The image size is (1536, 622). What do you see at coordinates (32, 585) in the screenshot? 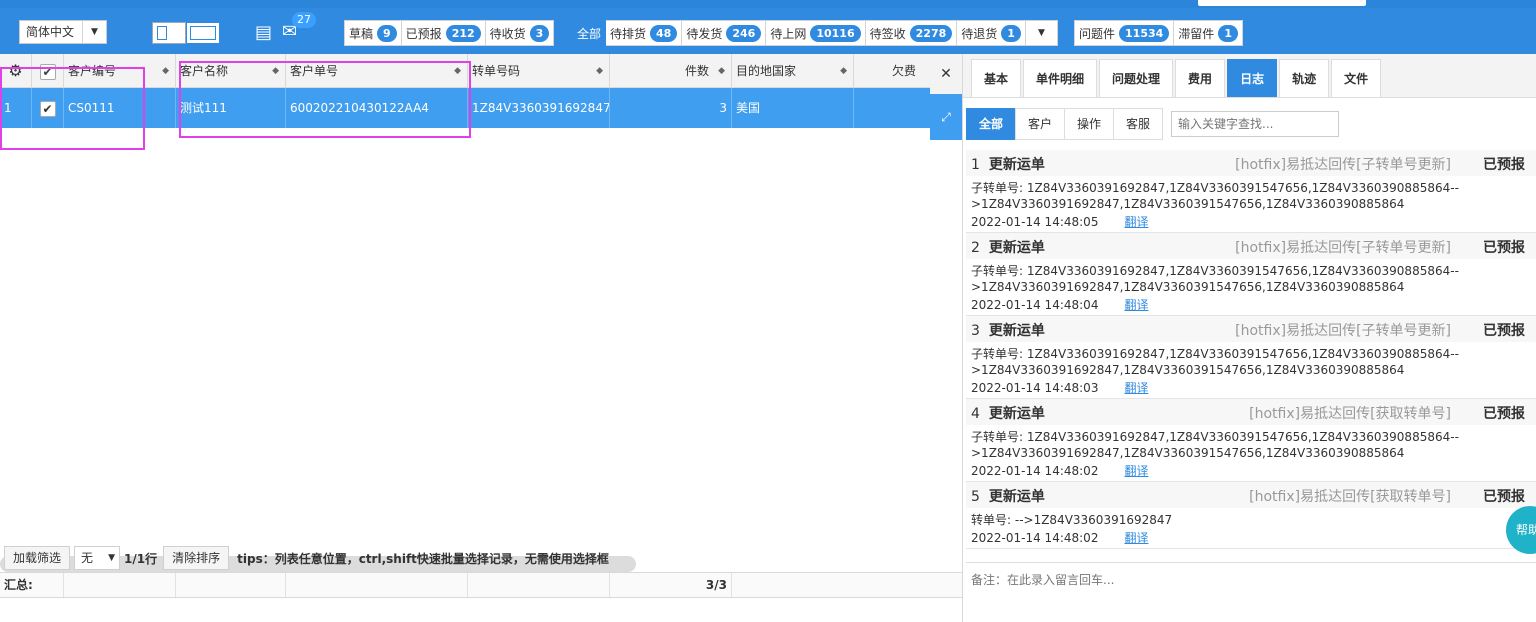
I see `summary-label: 汇总:` at bounding box center [32, 585].